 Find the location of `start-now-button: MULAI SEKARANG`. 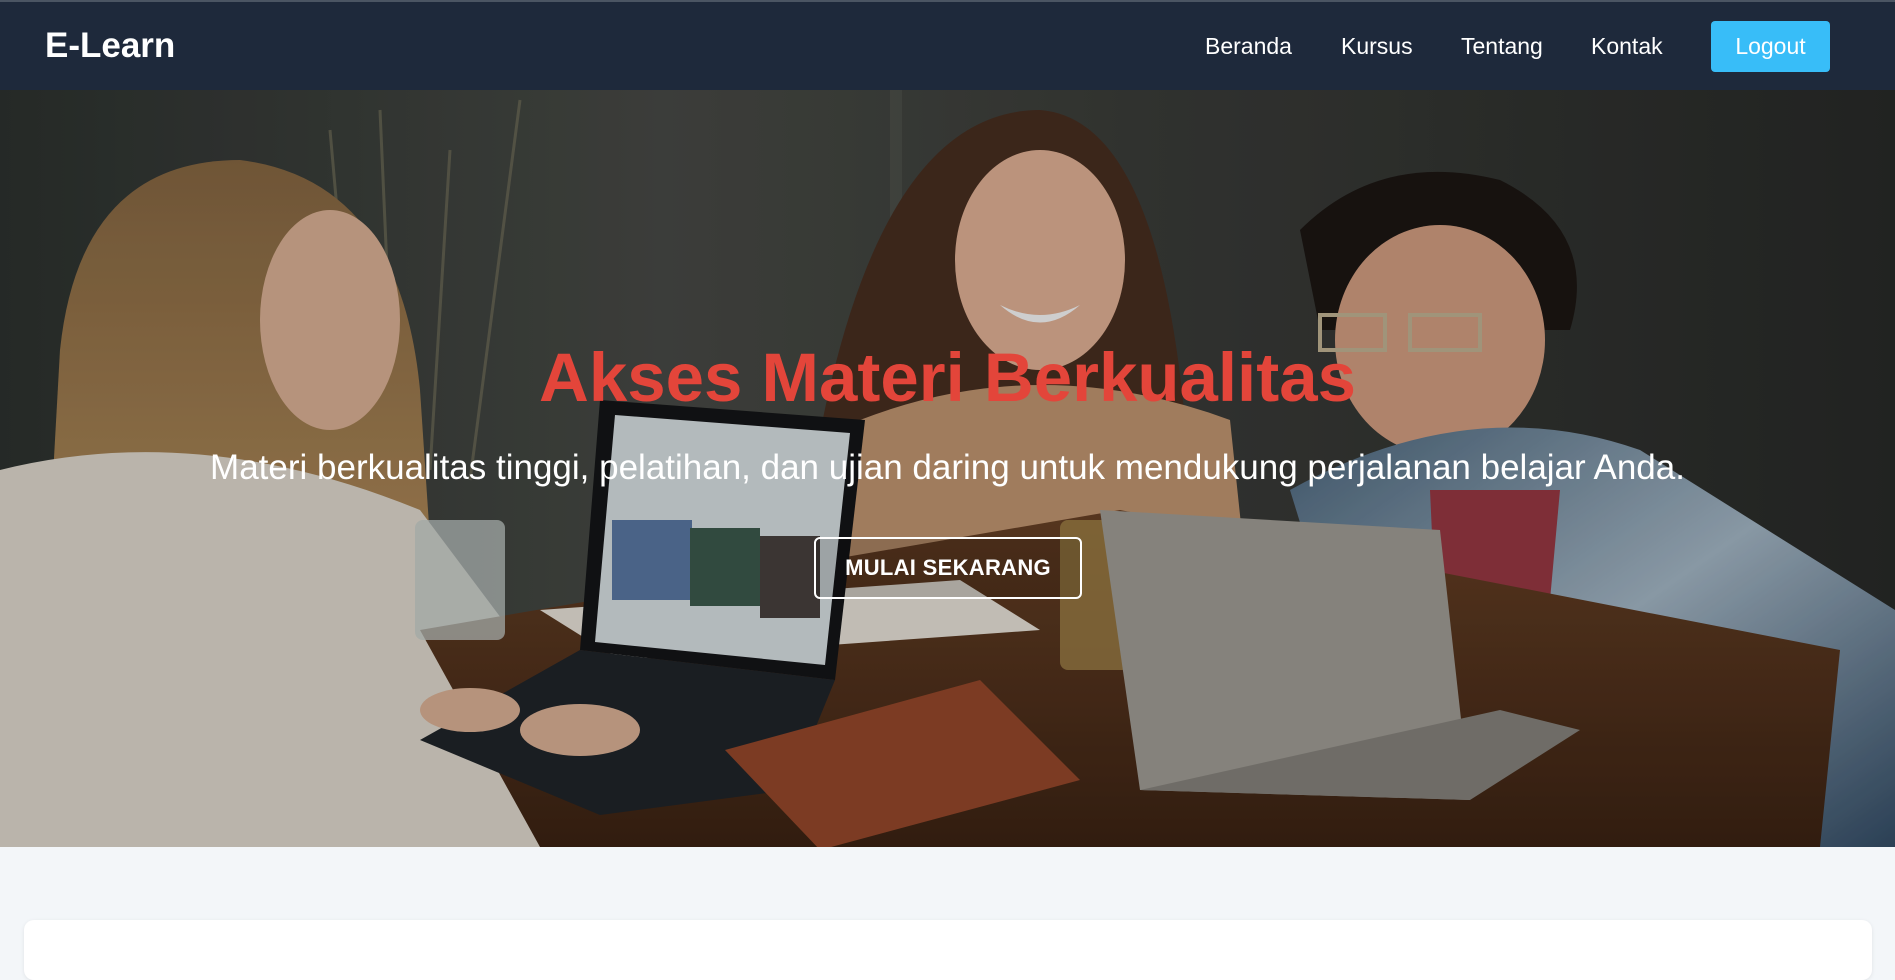

start-now-button: MULAI SEKARANG is located at coordinates (948, 568).